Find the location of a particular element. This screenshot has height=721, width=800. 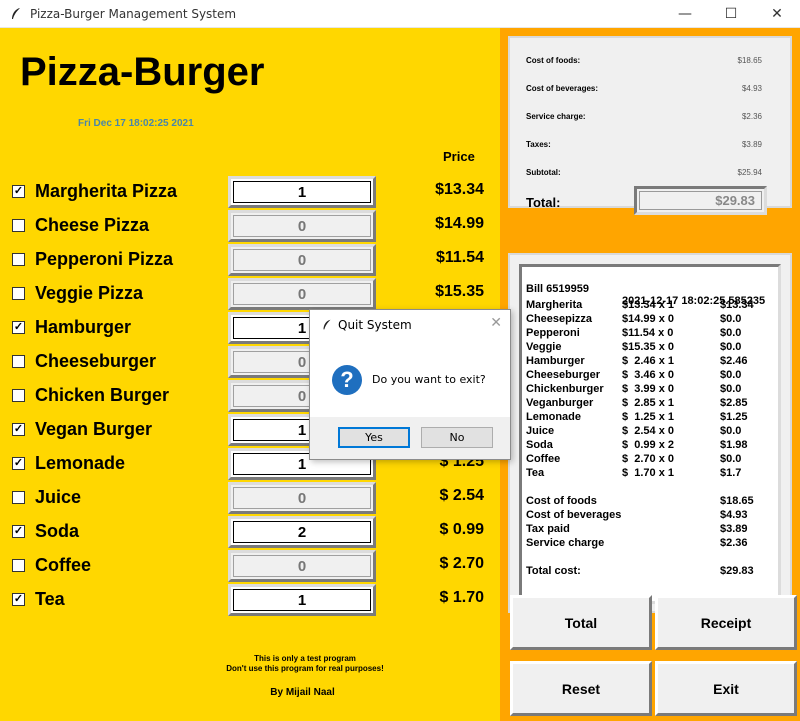

quantity-field-cheese-pizza: 0 is located at coordinates (302, 226).